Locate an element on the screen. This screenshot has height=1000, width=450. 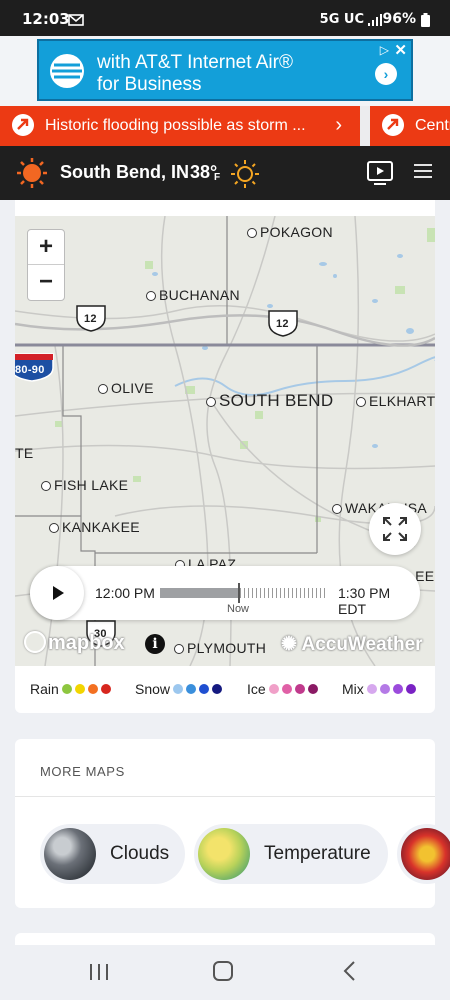
city-name: BUCHANAN is located at coordinates (199, 295).